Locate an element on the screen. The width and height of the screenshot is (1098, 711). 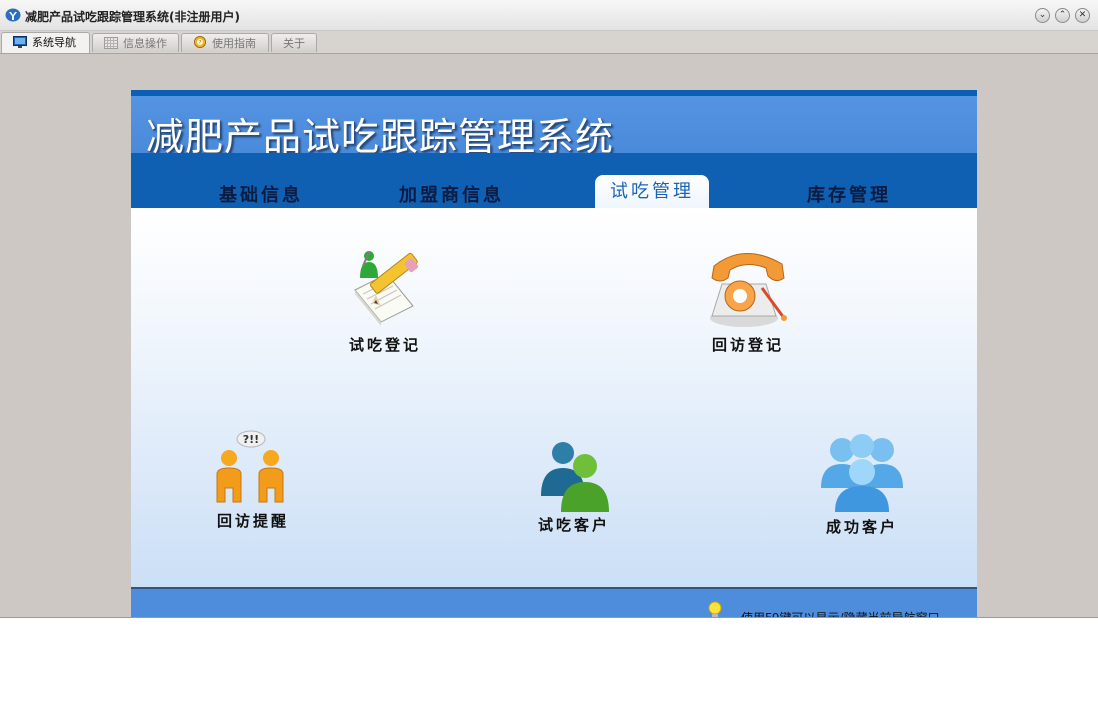
trial-register-button: 试吃登记 is located at coordinates (385, 301).